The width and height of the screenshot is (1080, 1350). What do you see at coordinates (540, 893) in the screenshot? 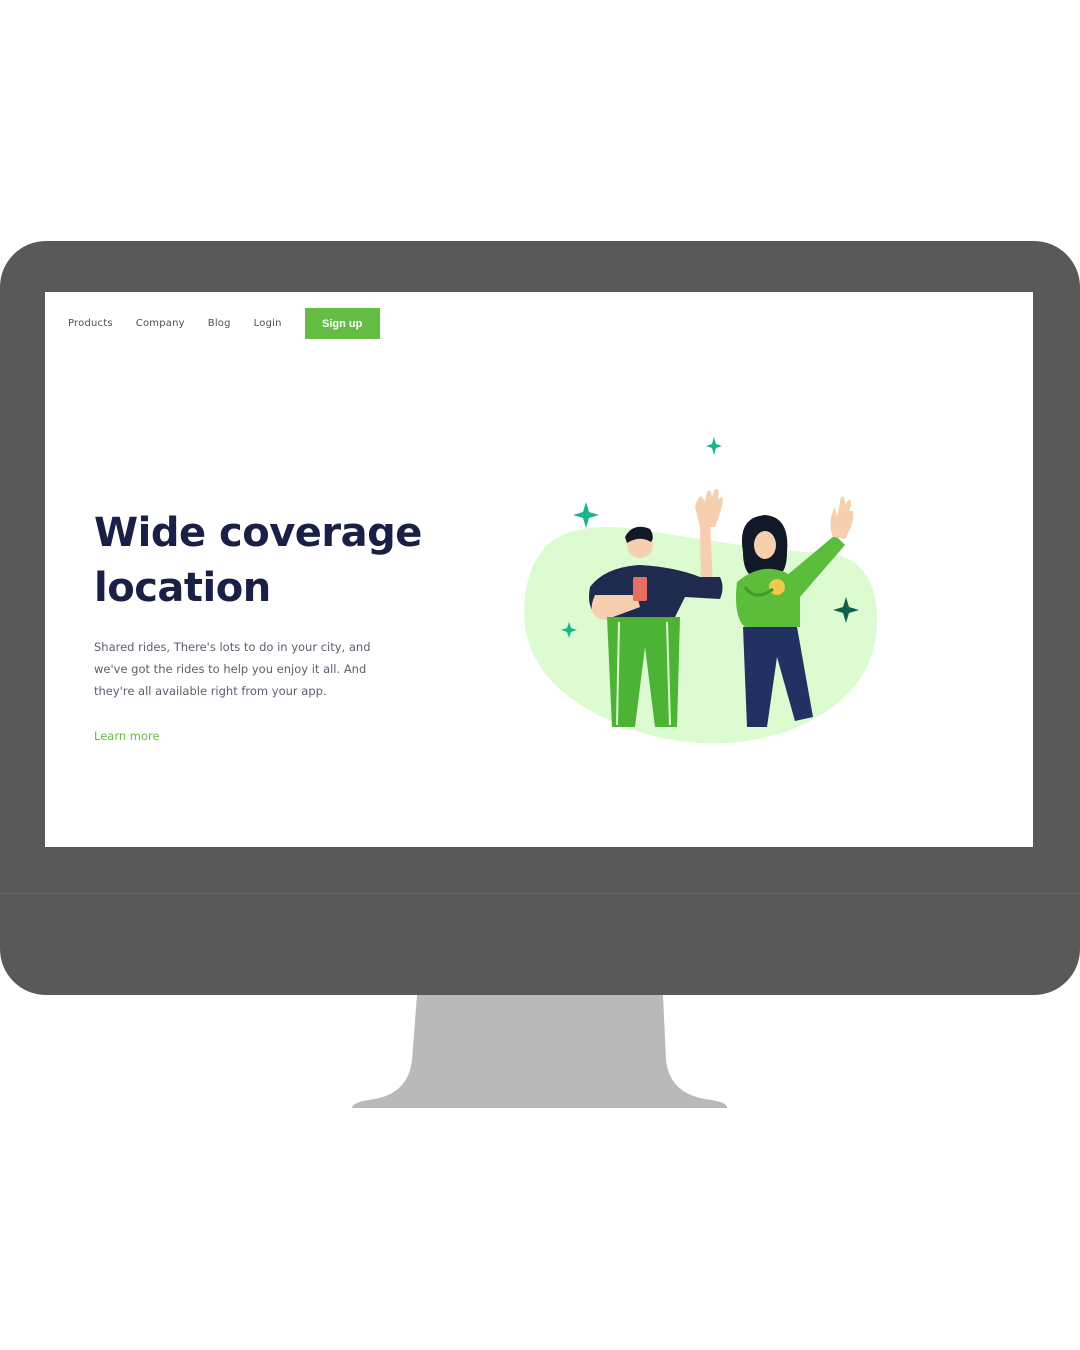
I see `monitor-chin-divider` at bounding box center [540, 893].